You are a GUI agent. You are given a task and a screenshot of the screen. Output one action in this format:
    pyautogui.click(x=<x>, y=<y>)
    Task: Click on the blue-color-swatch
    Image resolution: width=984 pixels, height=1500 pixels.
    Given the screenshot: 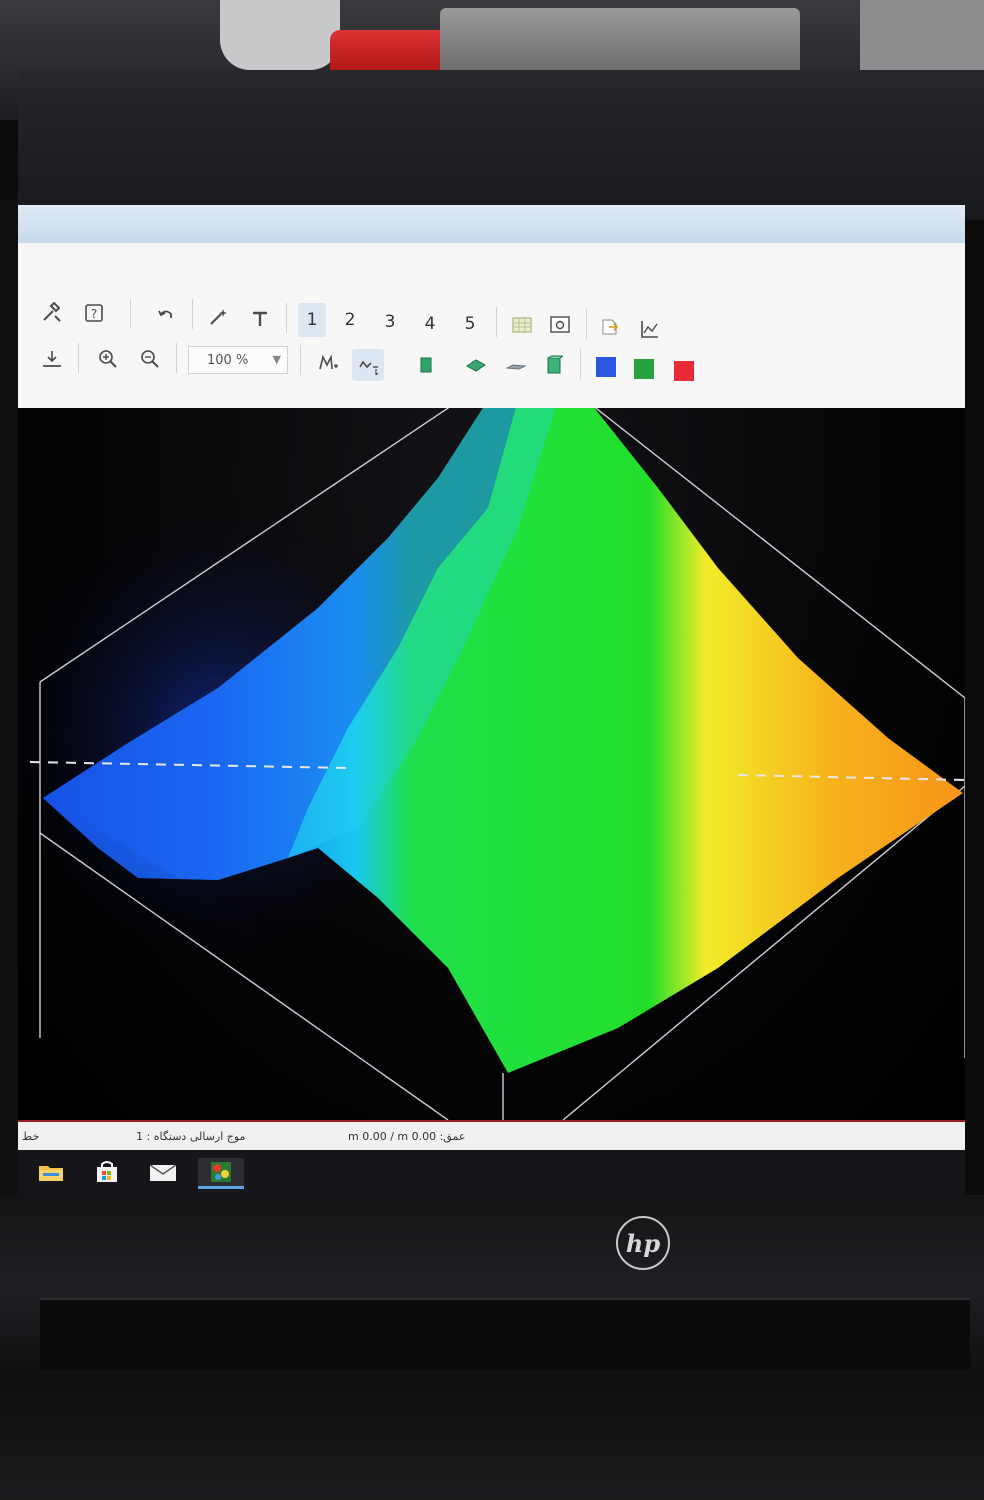 What is the action you would take?
    pyautogui.click(x=606, y=367)
    